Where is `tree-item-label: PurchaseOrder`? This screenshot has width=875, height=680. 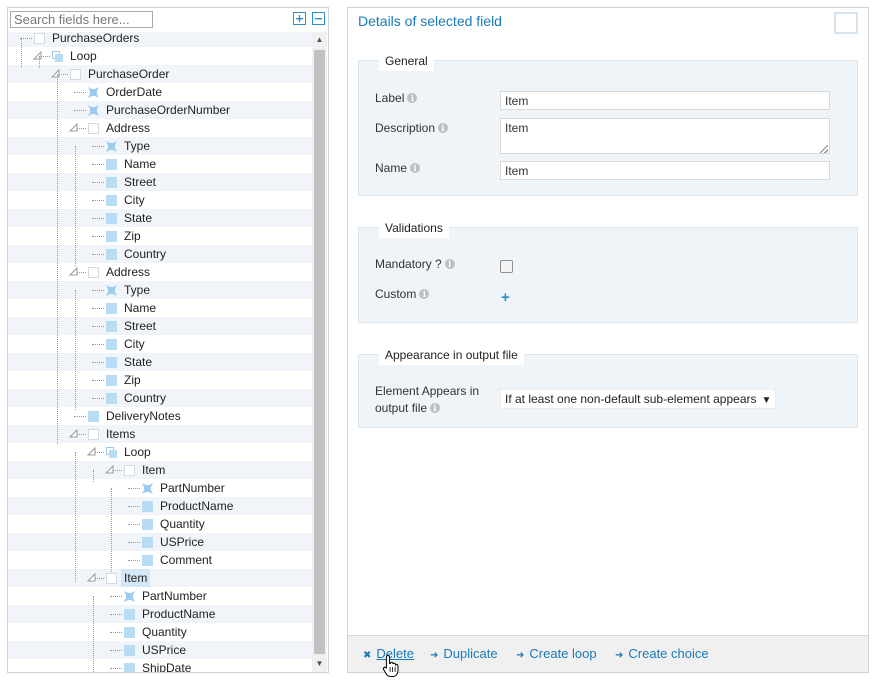 tree-item-label: PurchaseOrder is located at coordinates (128, 74).